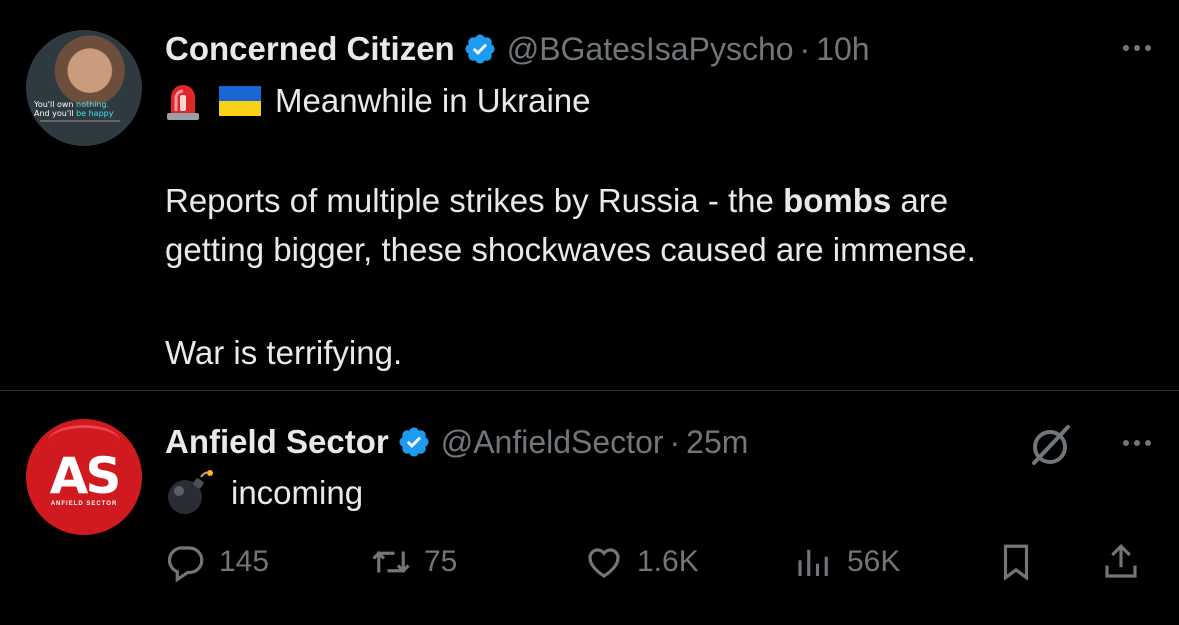  What do you see at coordinates (552, 442) in the screenshot?
I see `author-handle: @AnfieldSector` at bounding box center [552, 442].